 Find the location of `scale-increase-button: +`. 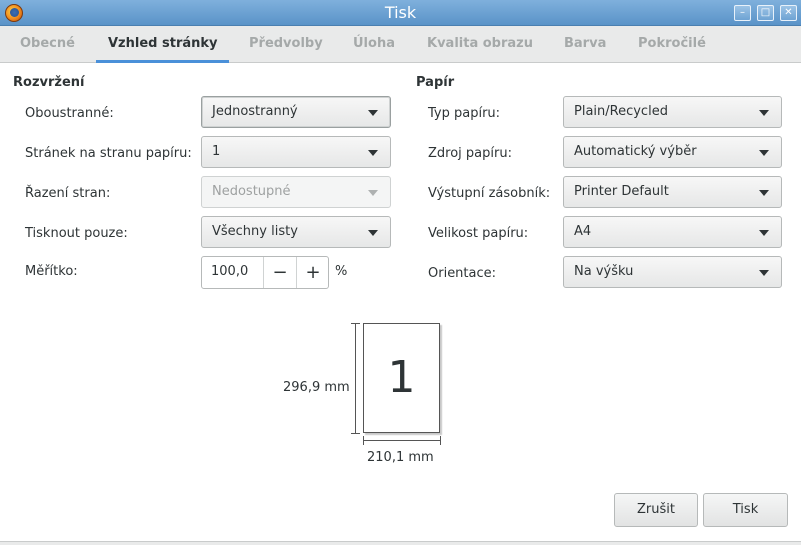

scale-increase-button: + is located at coordinates (312, 272).